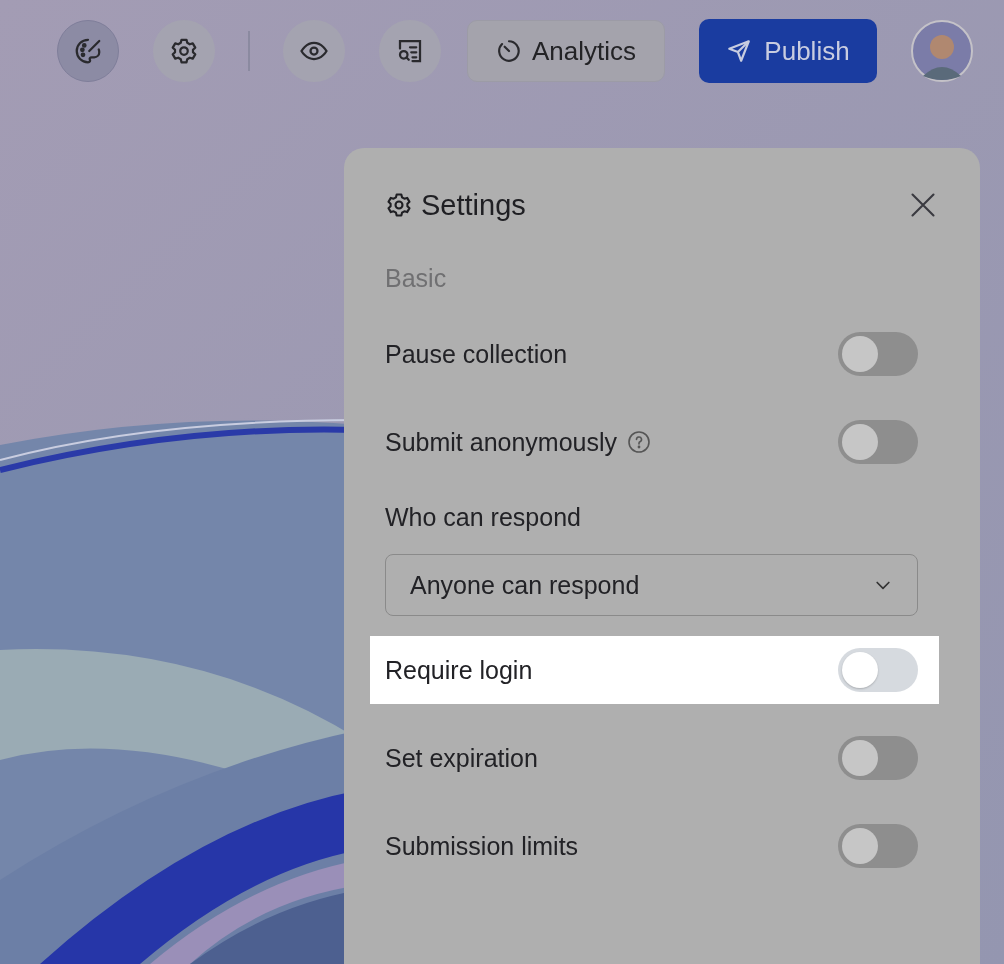  I want to click on publish-button: Publish, so click(788, 51).